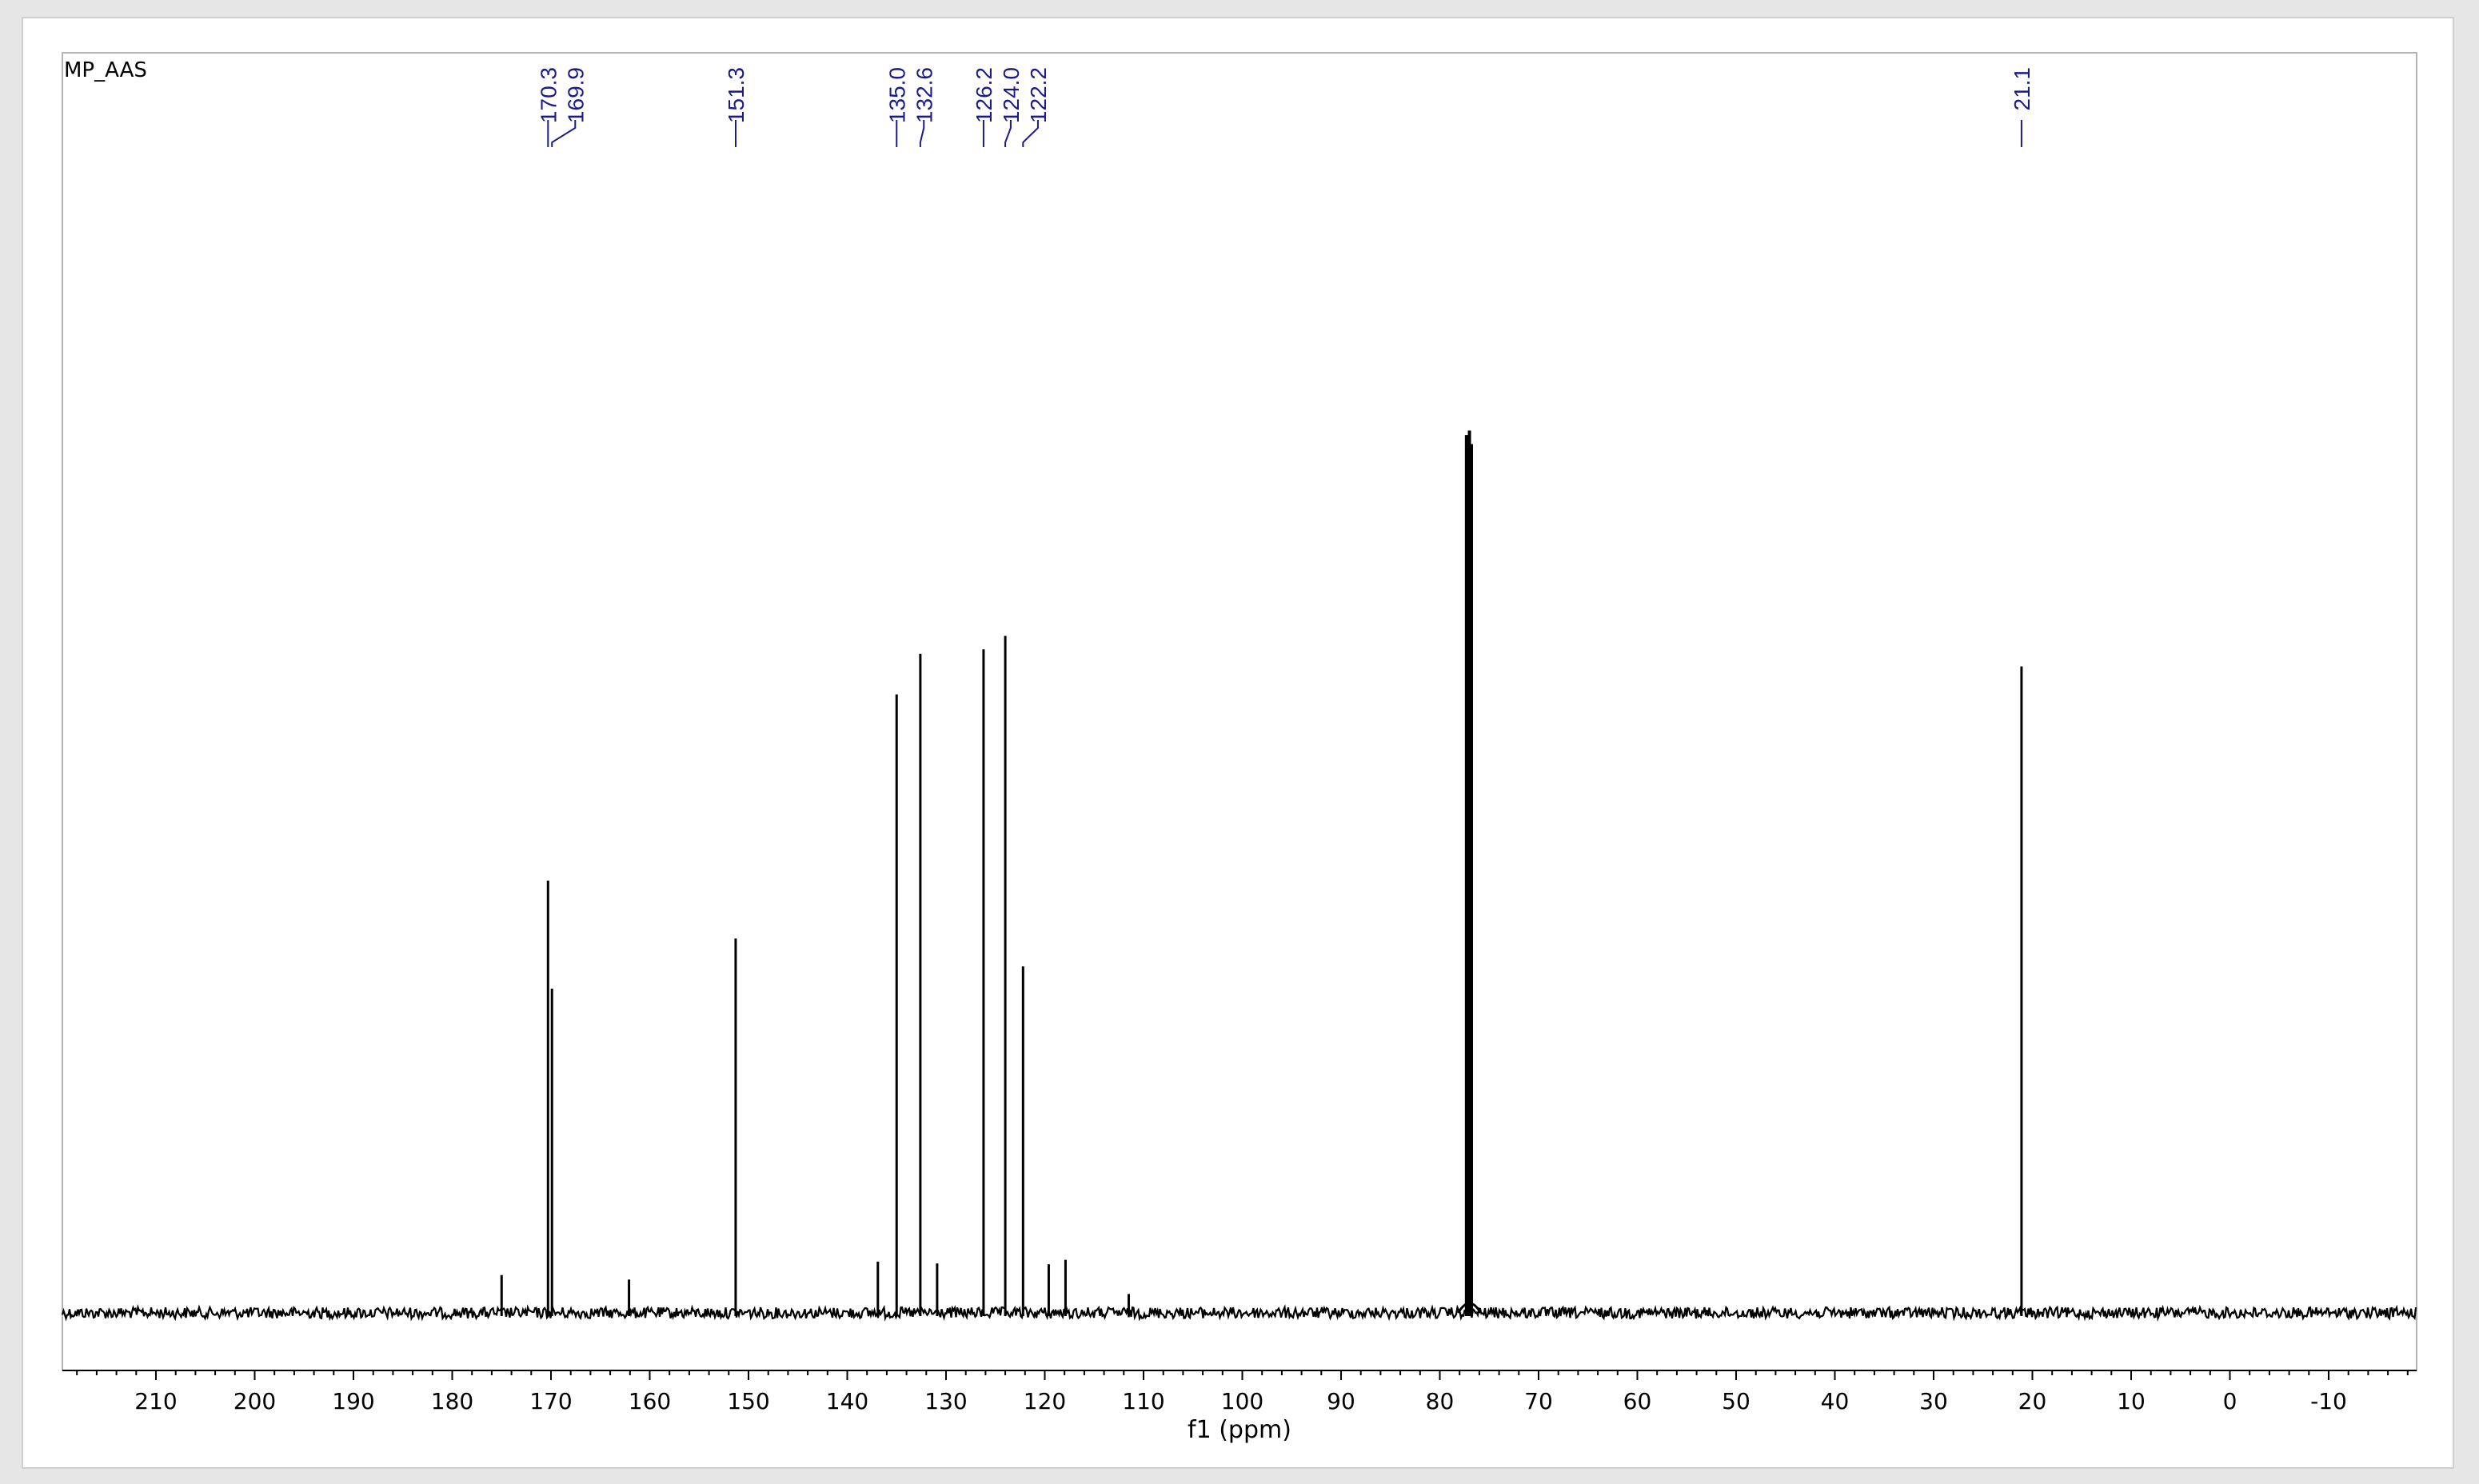 This screenshot has width=2479, height=1484. Describe the element at coordinates (1934, 1401) in the screenshot. I see `x-tick-label: 30` at that location.